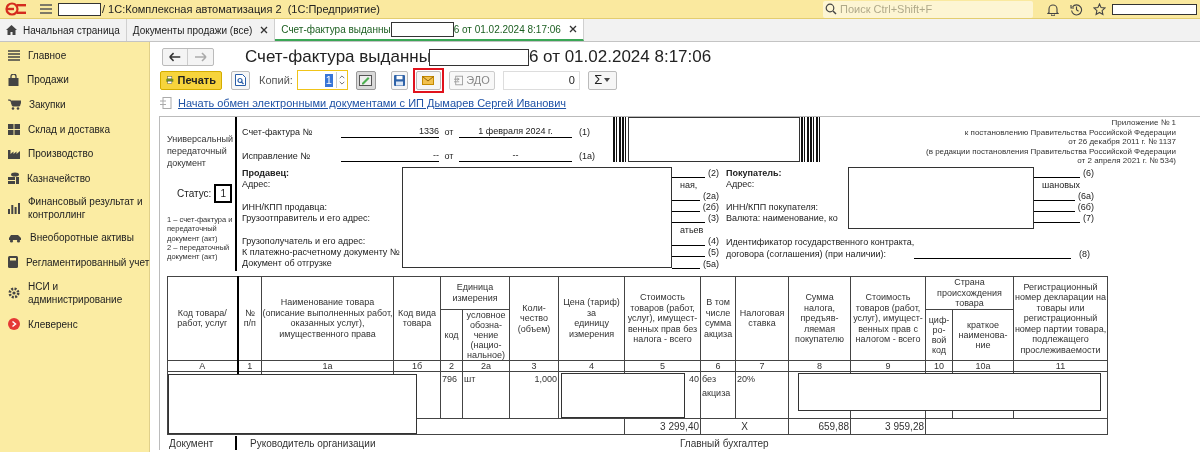 This screenshot has height=452, width=1200. Describe the element at coordinates (14, 293) in the screenshot. I see `gear-icon` at that location.